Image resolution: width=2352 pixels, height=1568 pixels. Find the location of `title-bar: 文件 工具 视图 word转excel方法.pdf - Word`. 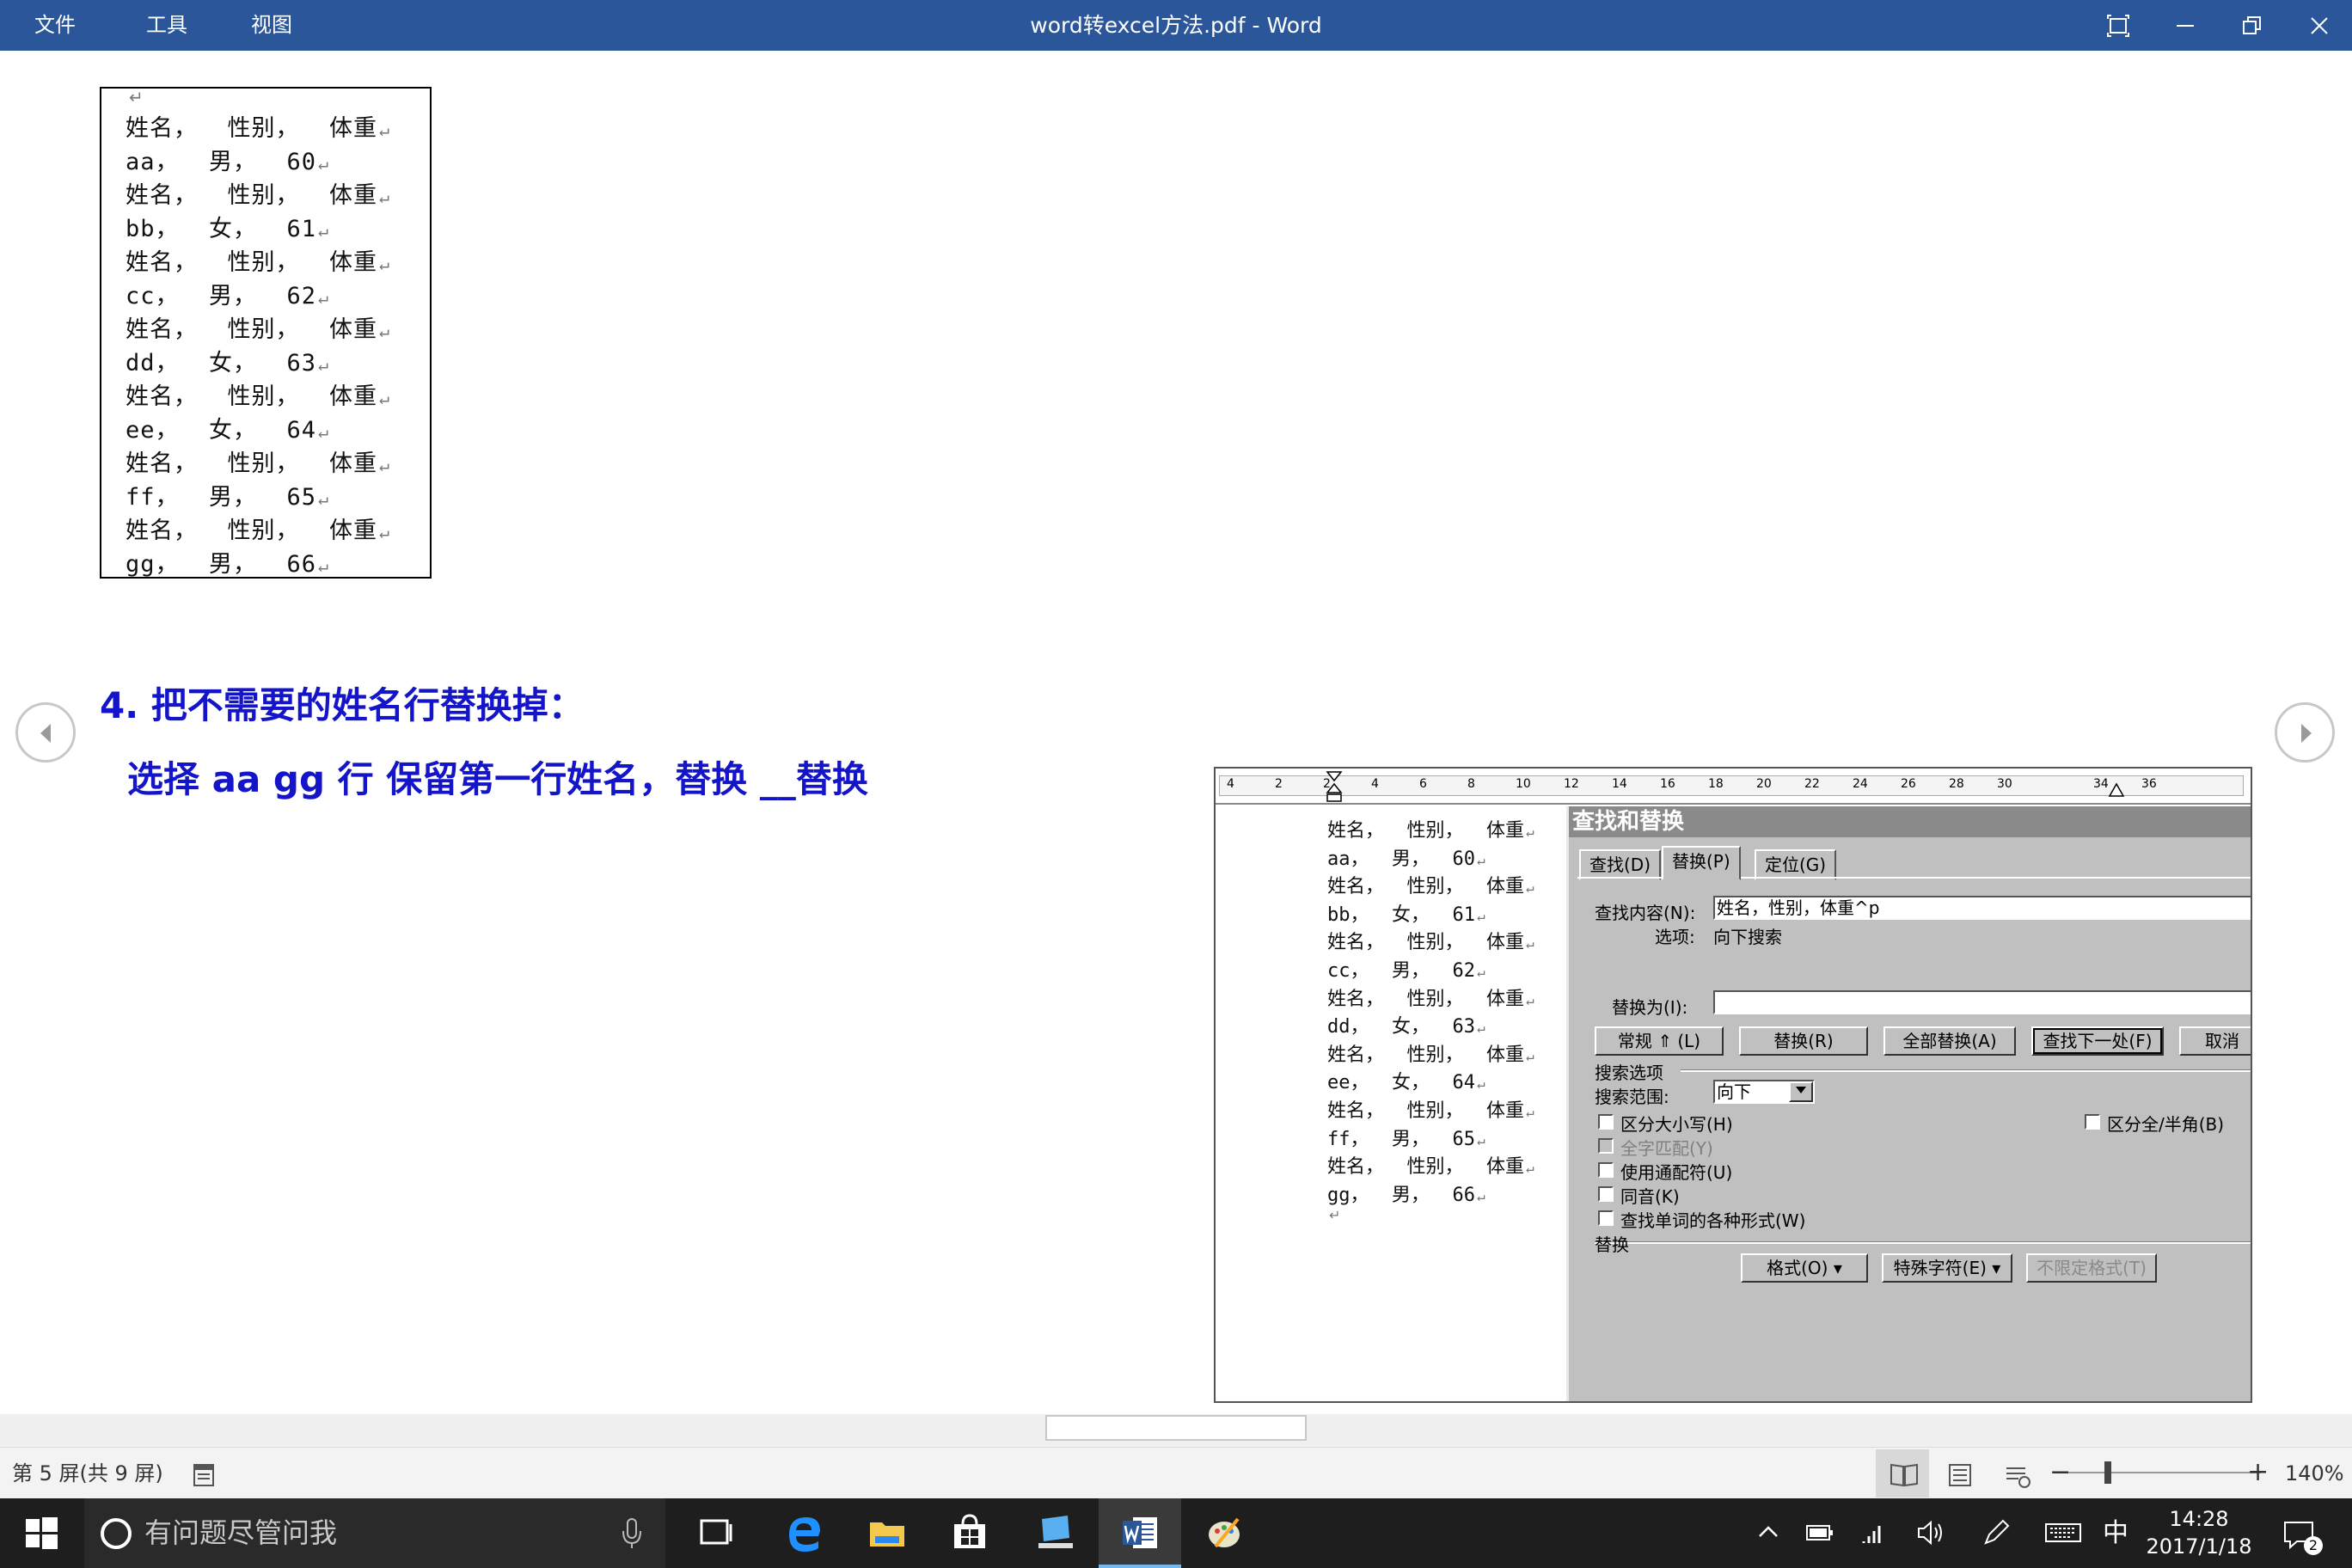

title-bar: 文件 工具 视图 word转excel方法.pdf - Word is located at coordinates (1176, 25).